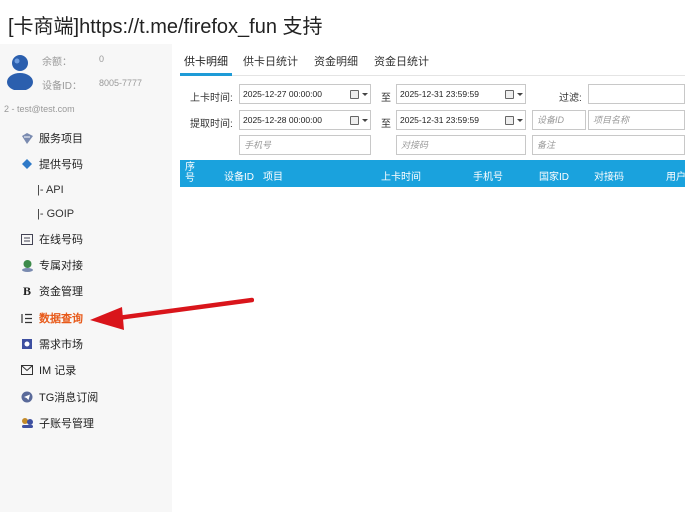 Image resolution: width=685 pixels, height=512 pixels. Describe the element at coordinates (50, 190) in the screenshot. I see `sidebar-item-label: |- API` at that location.